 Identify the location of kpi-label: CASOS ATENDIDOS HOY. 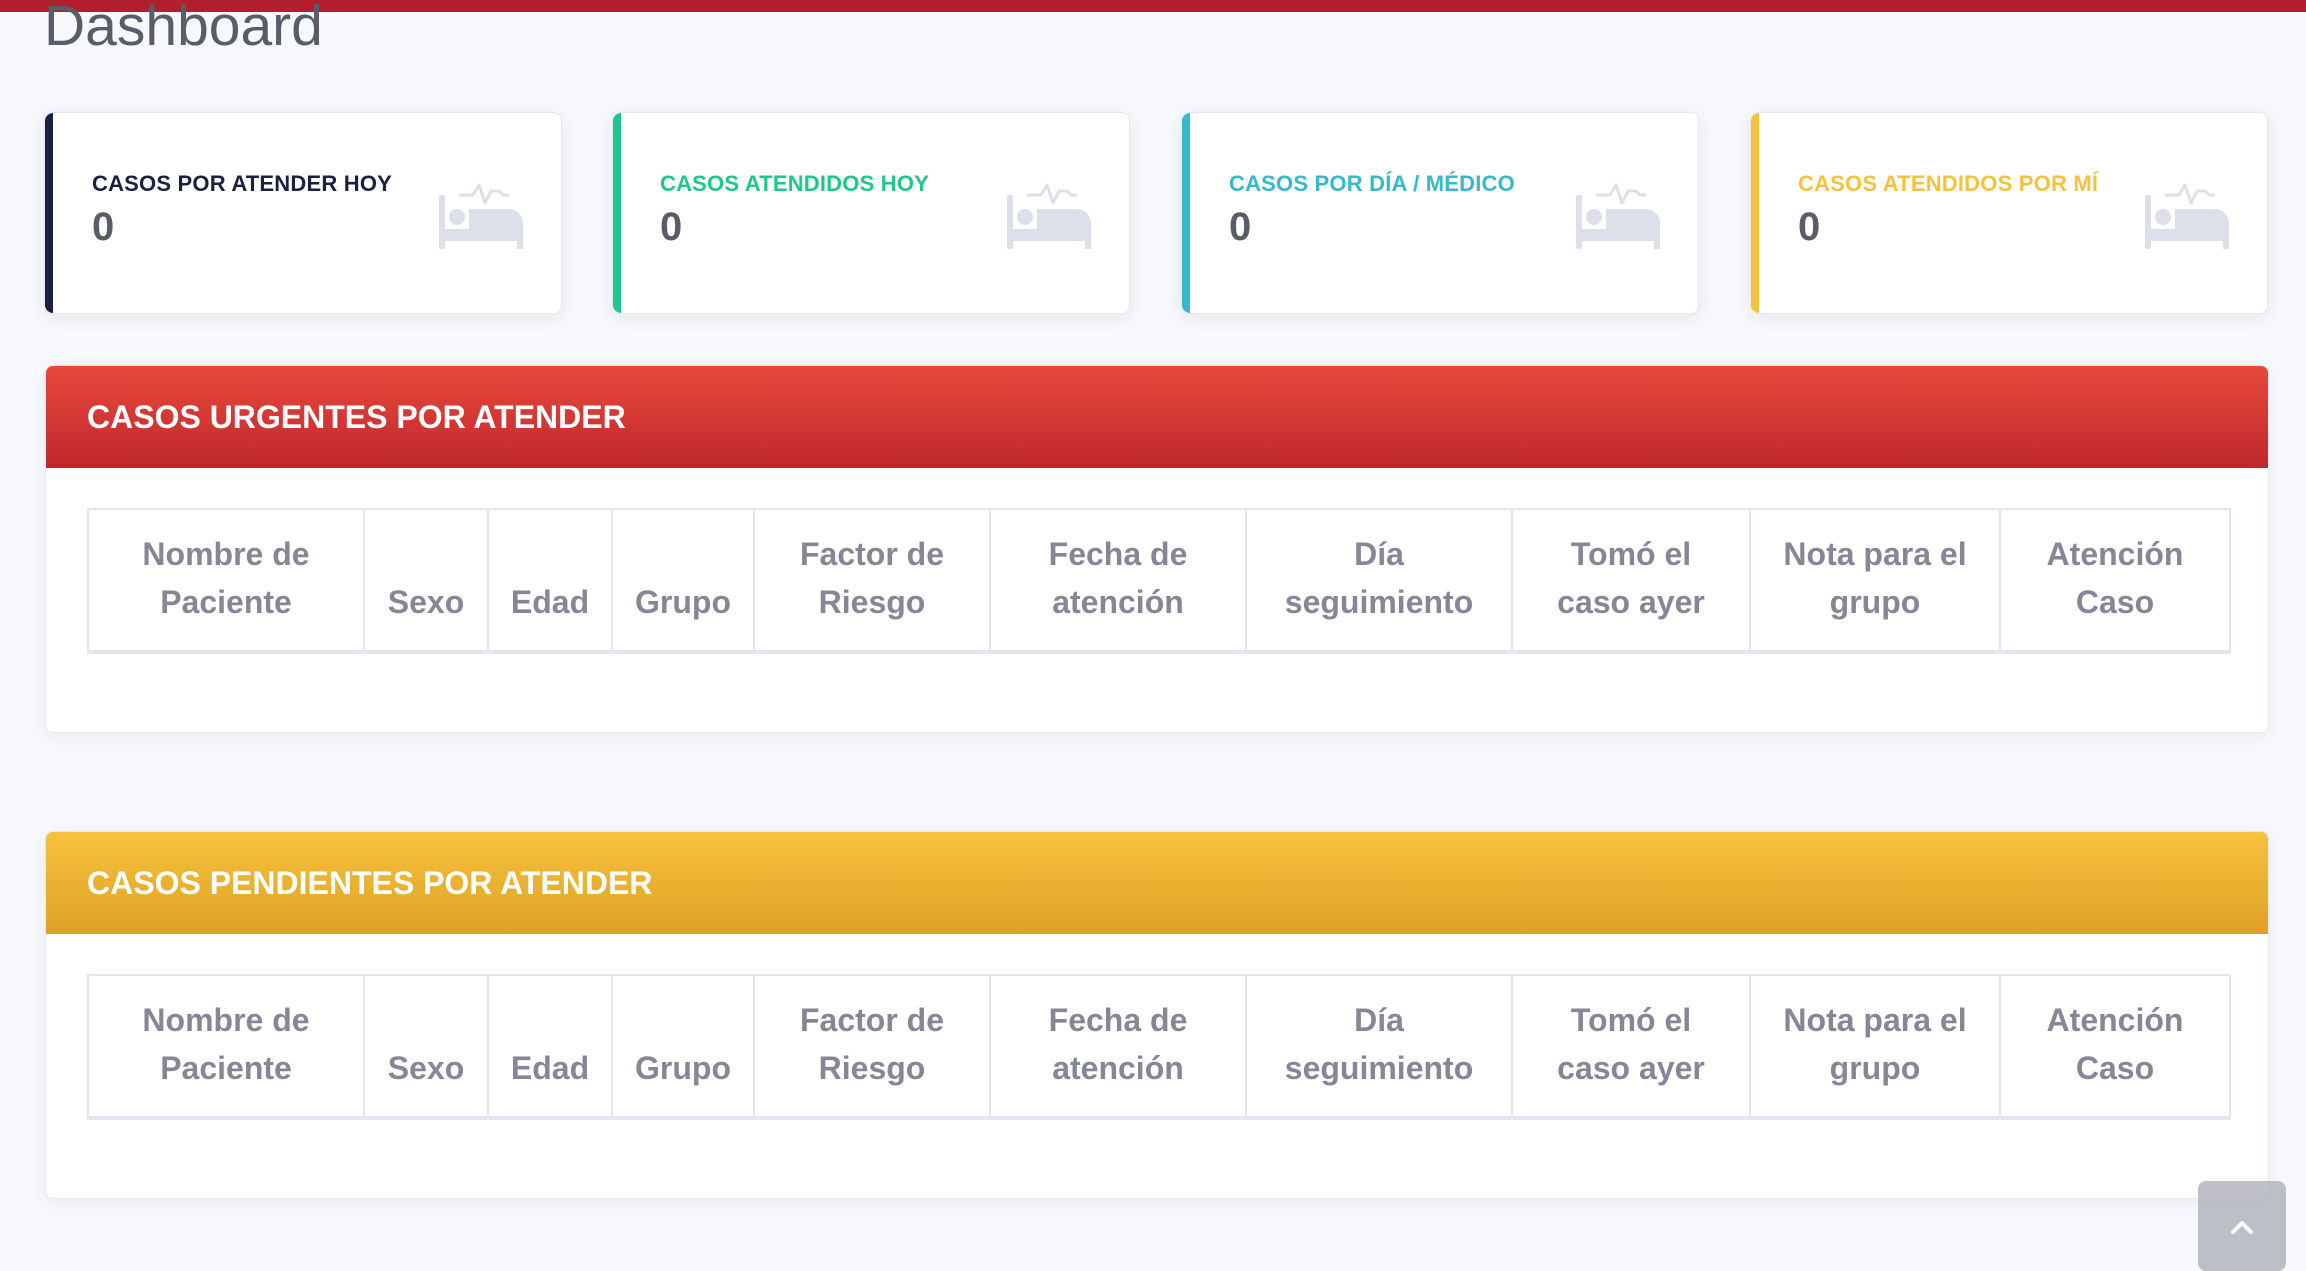
(795, 183).